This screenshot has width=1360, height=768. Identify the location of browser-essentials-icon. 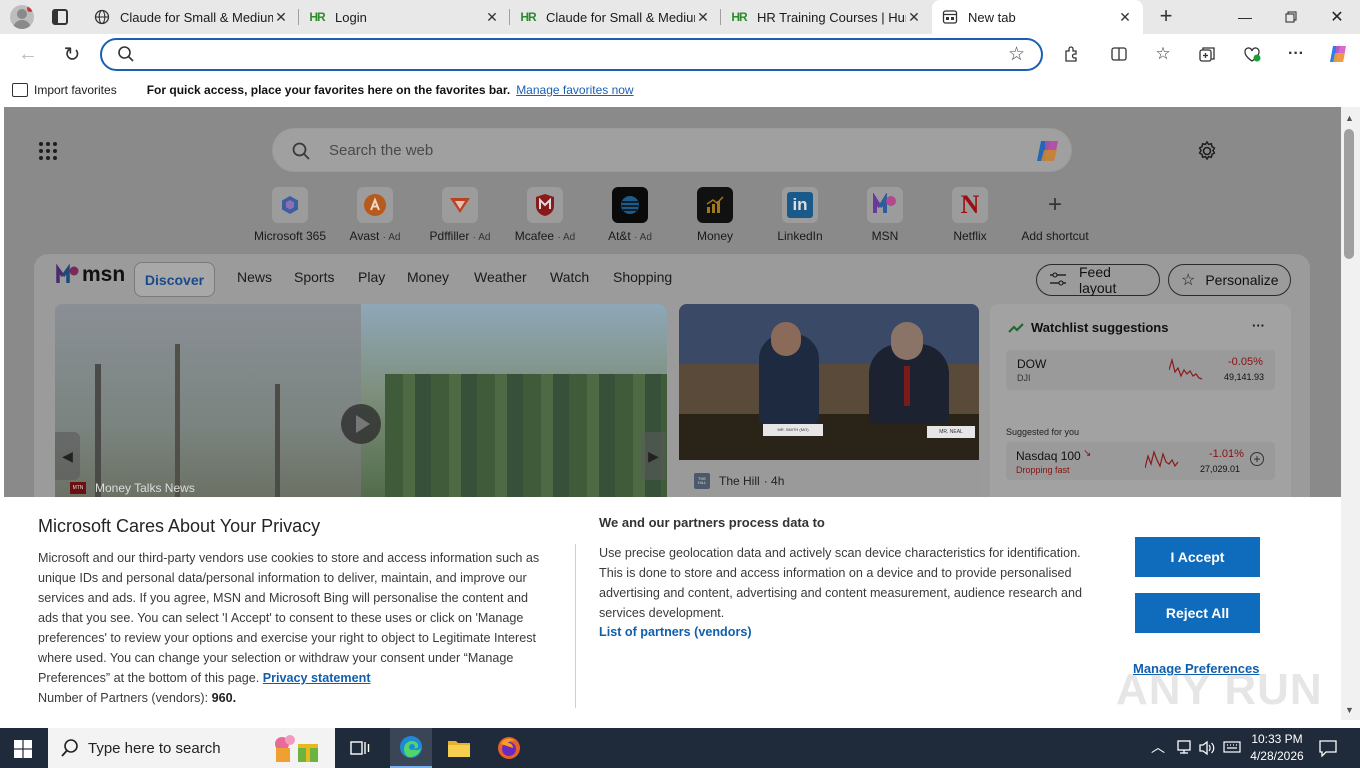
(1252, 54).